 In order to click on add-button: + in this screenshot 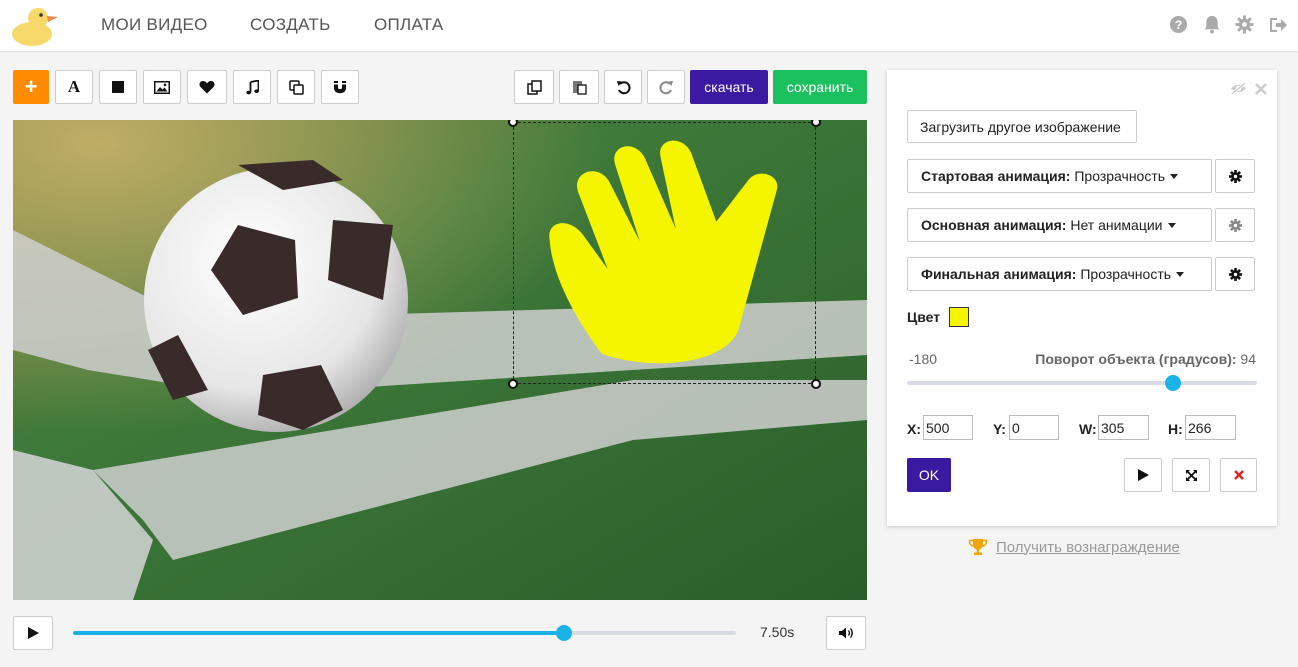, I will do `click(31, 87)`.